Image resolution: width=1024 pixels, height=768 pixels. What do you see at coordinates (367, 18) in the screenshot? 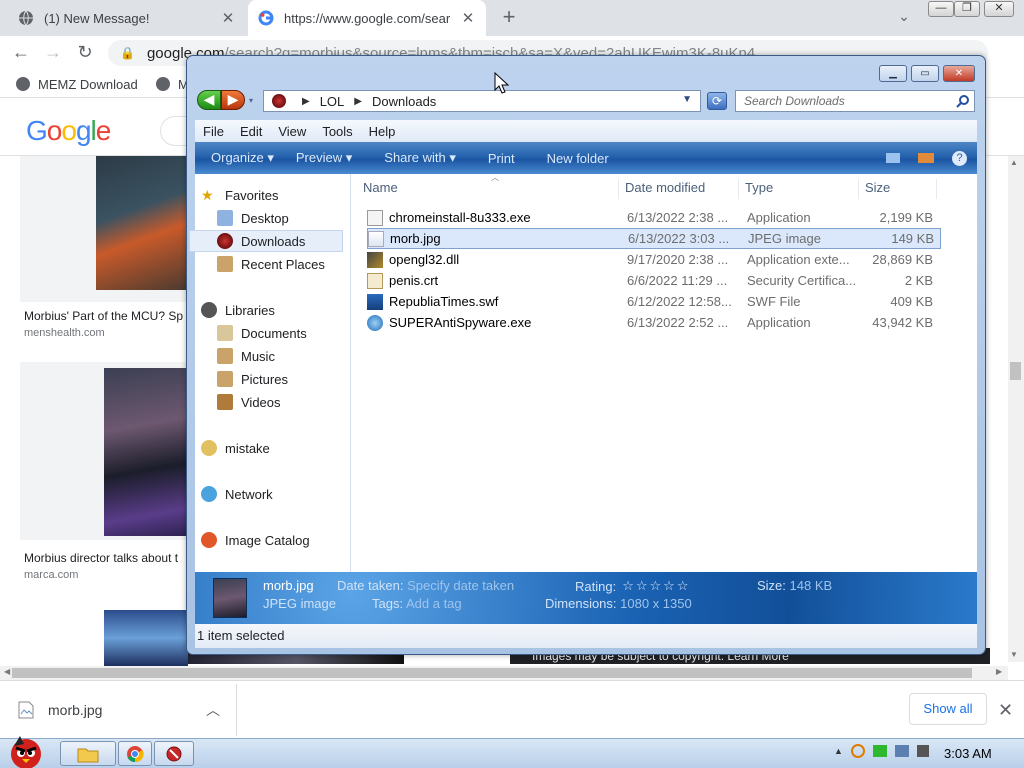
I see `tab-google-search: https://www.google.com/sear ✕` at bounding box center [367, 18].